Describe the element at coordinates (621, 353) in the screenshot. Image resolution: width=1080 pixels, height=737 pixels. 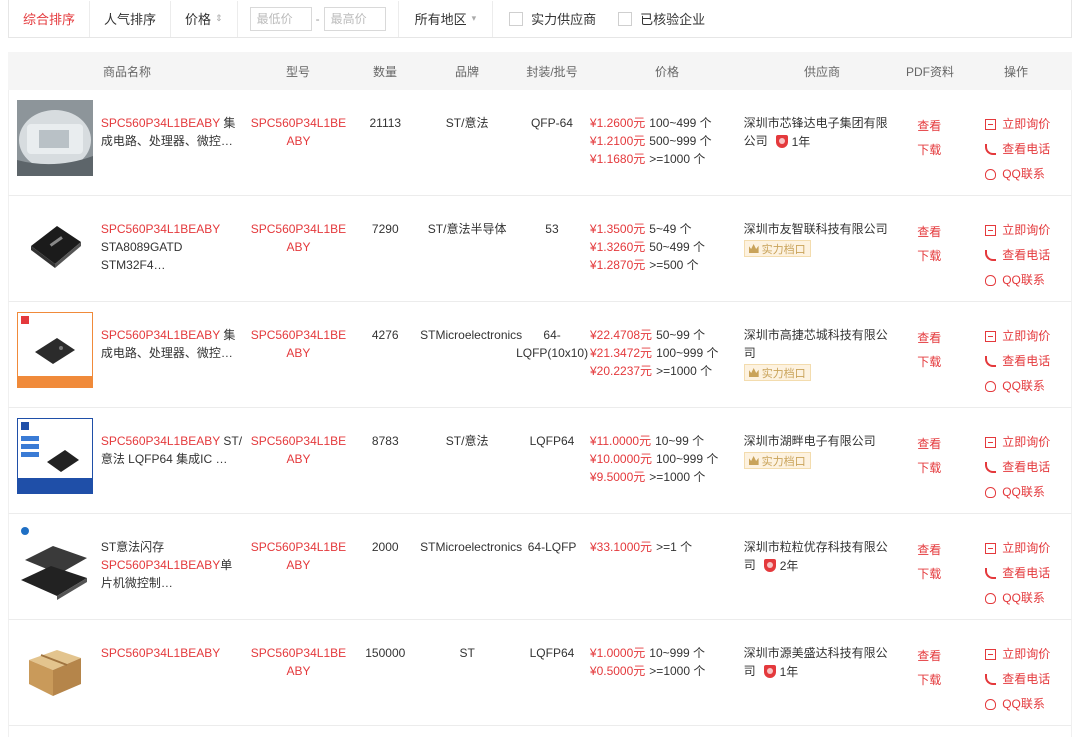
I see `price-amount: ¥21.3472元` at that location.